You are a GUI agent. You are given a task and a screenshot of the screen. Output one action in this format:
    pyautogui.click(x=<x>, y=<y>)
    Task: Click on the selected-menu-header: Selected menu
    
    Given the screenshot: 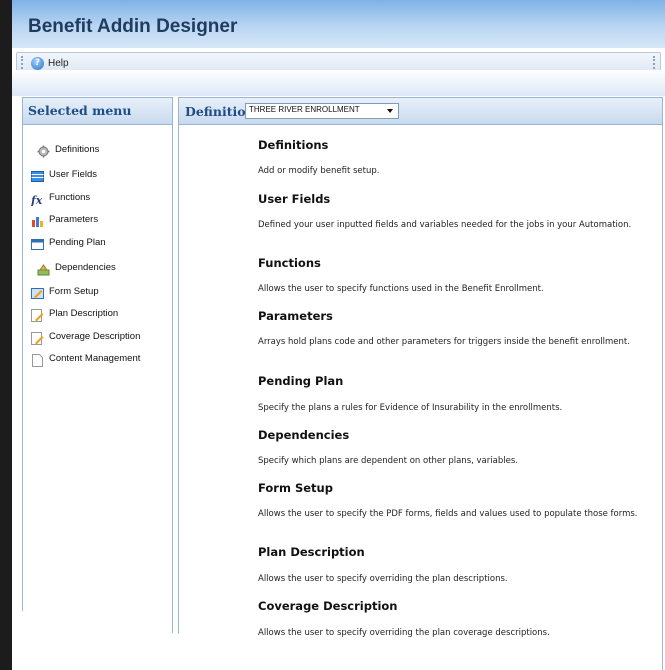 What is the action you would take?
    pyautogui.click(x=97, y=111)
    